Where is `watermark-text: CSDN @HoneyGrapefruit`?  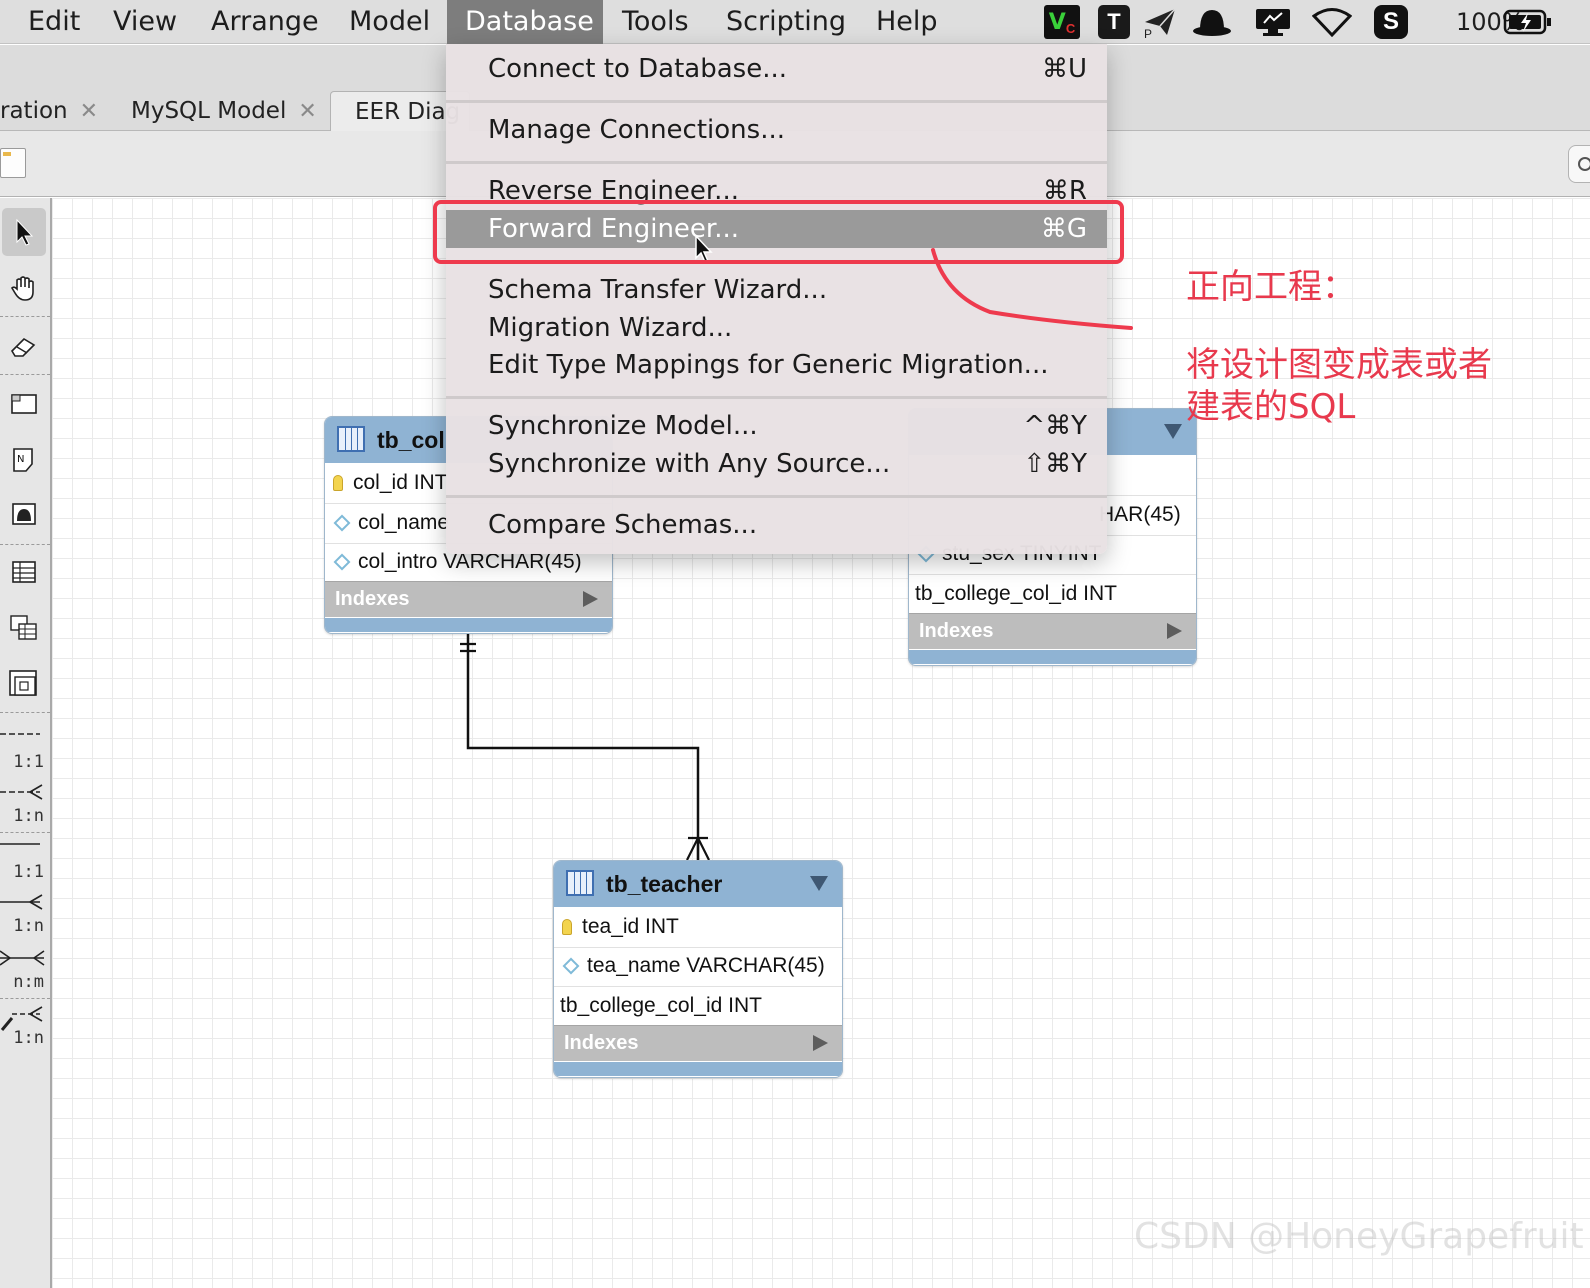 watermark-text: CSDN @HoneyGrapefruit is located at coordinates (1359, 1236).